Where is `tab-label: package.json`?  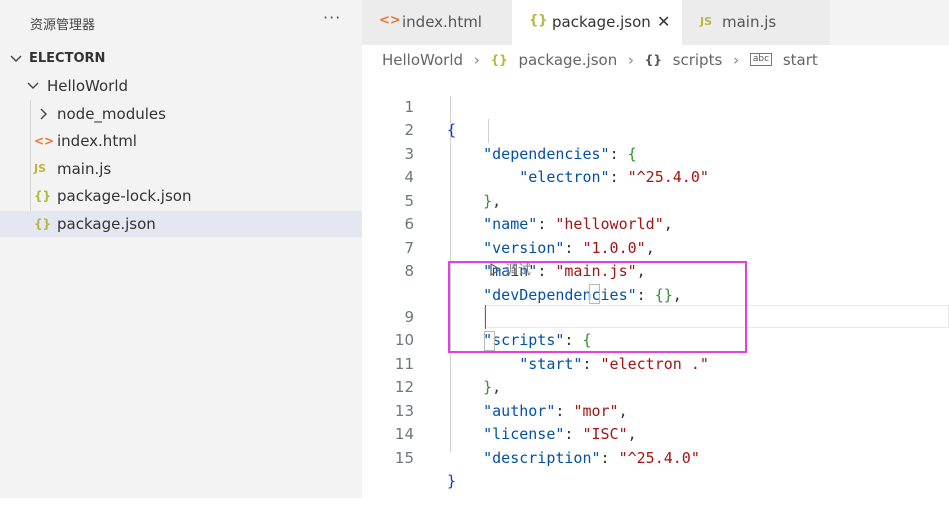
tab-label: package.json is located at coordinates (601, 22).